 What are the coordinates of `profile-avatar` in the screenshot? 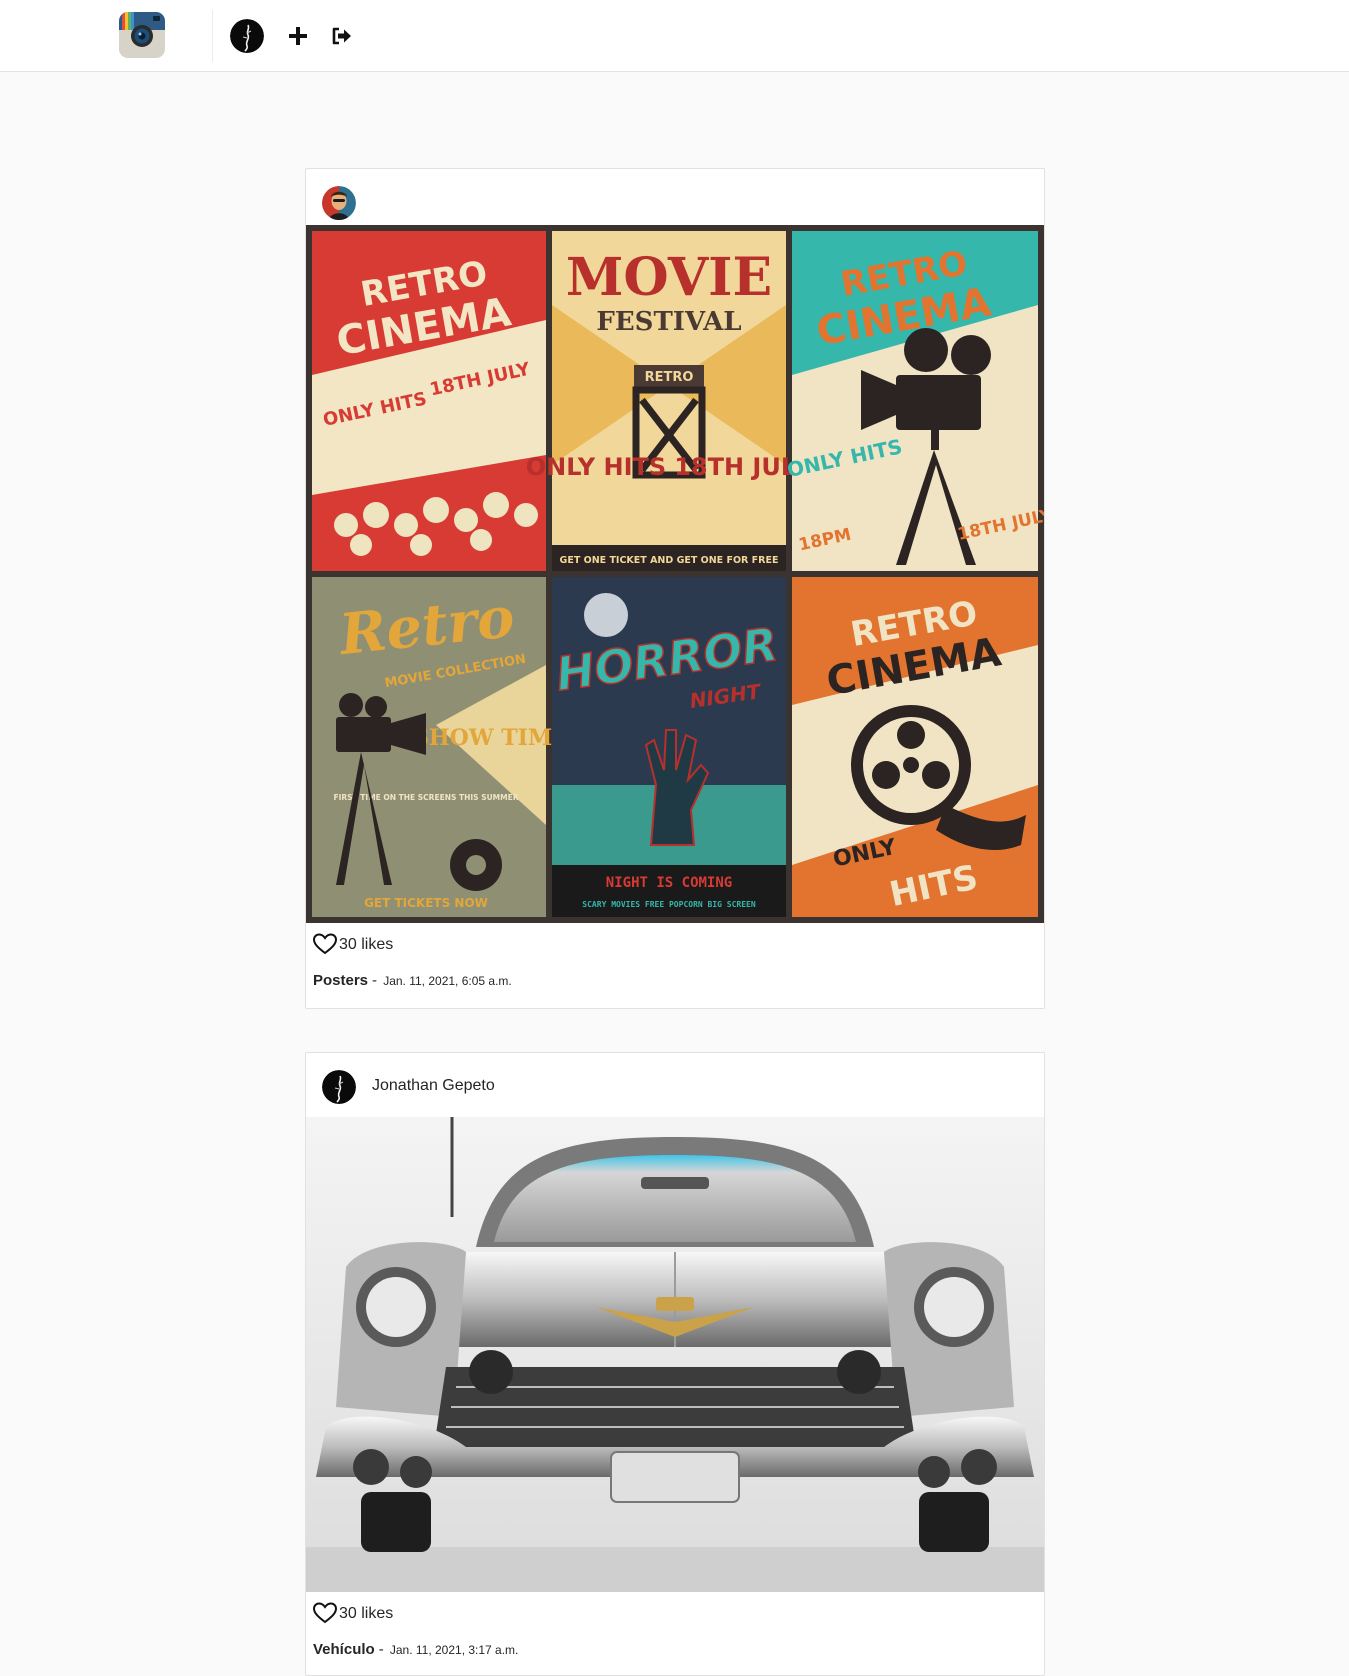 It's located at (247, 36).